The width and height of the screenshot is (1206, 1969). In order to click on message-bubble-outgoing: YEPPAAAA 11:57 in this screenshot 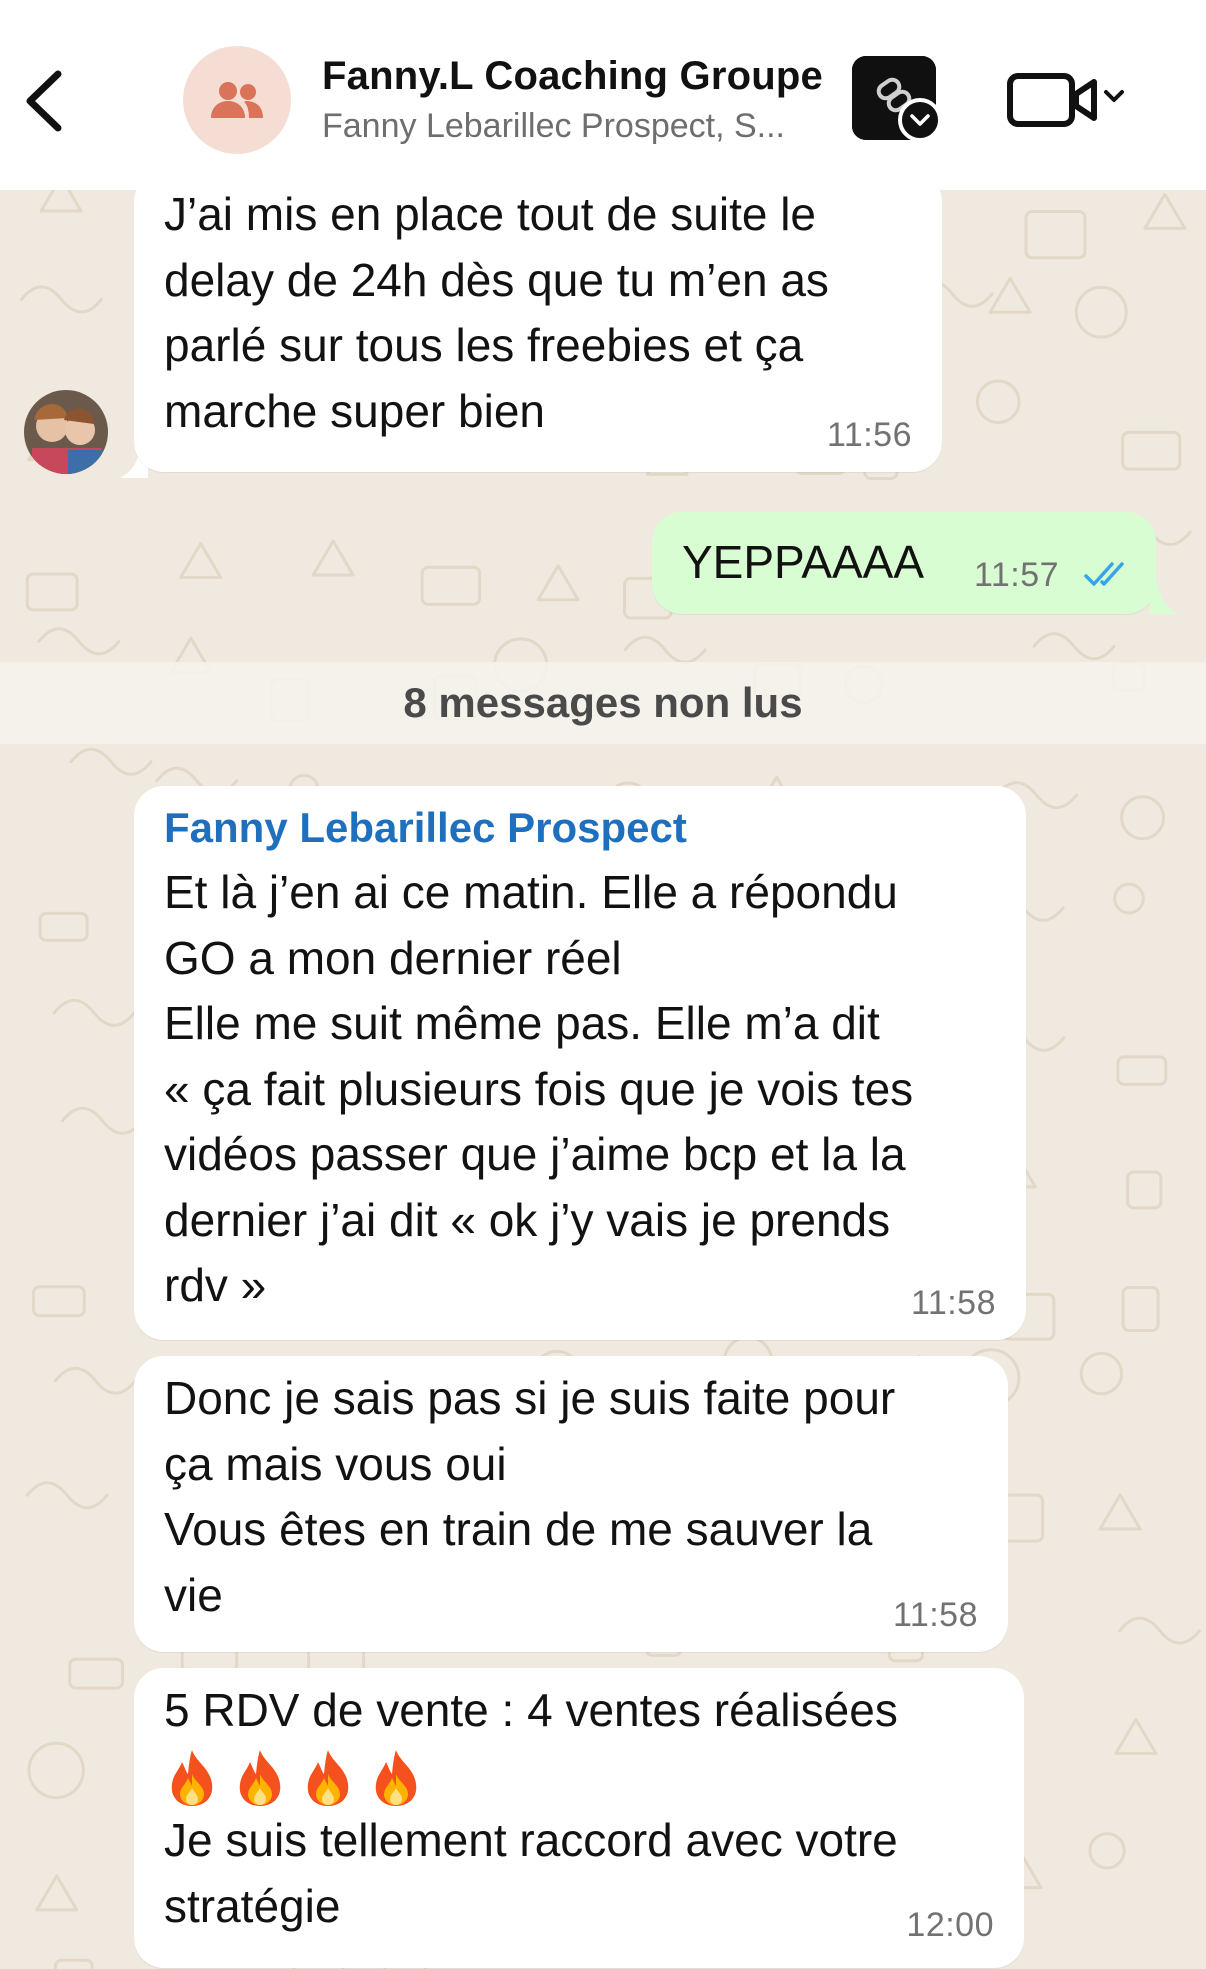, I will do `click(904, 563)`.